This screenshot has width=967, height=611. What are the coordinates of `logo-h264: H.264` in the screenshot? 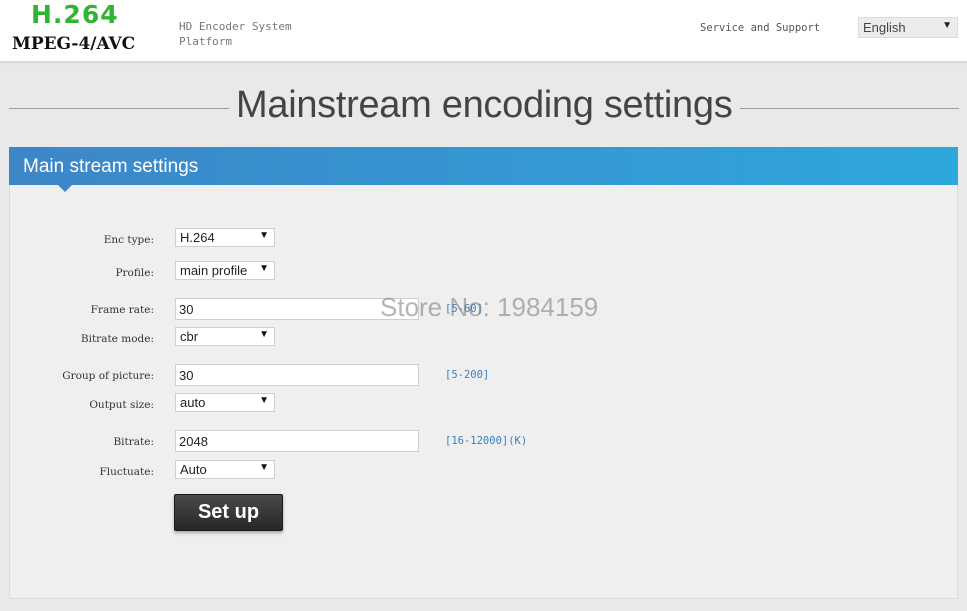 It's located at (75, 14).